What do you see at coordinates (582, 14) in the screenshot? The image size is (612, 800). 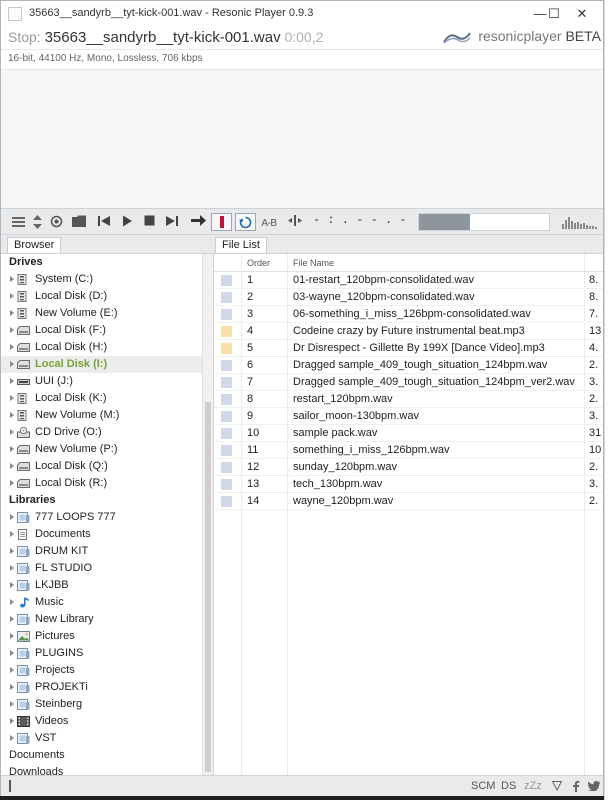 I see `close-button: ✕` at bounding box center [582, 14].